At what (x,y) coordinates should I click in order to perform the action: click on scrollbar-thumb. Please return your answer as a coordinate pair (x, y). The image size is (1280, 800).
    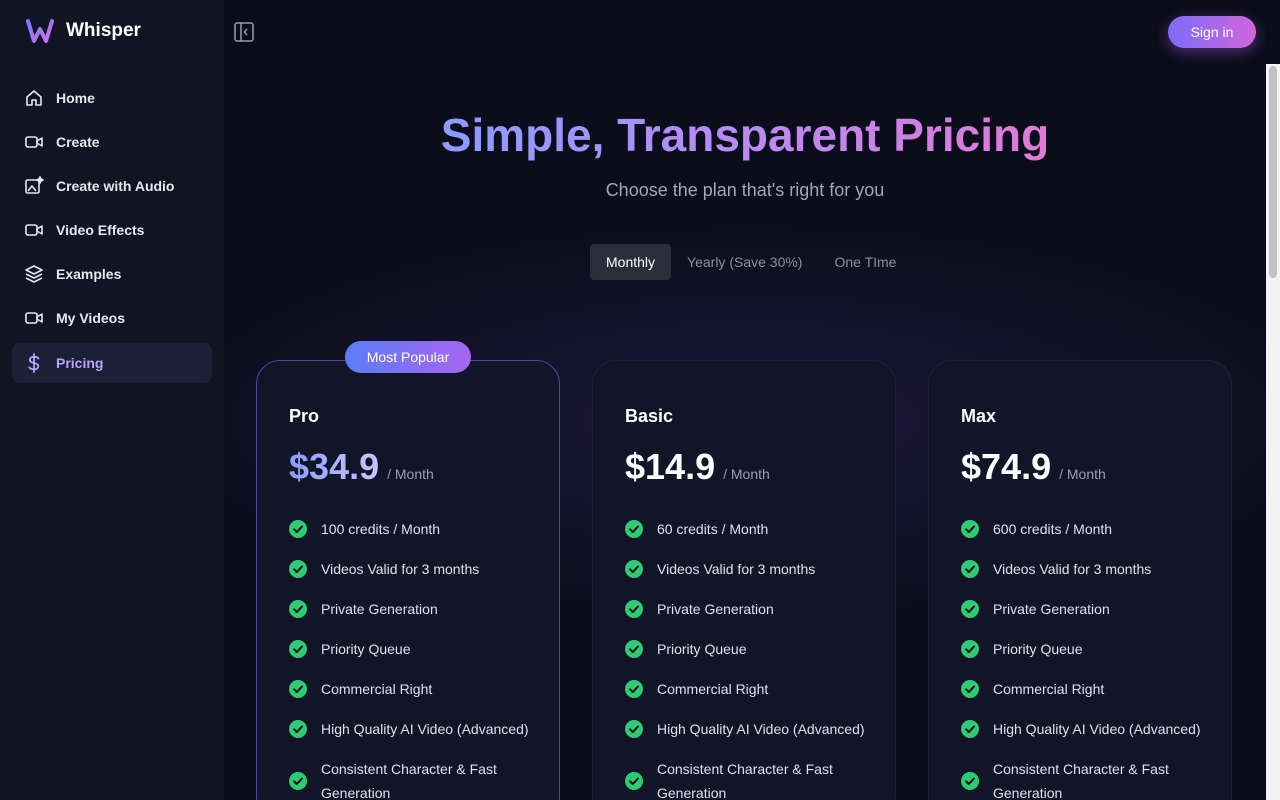
    Looking at the image, I should click on (1273, 172).